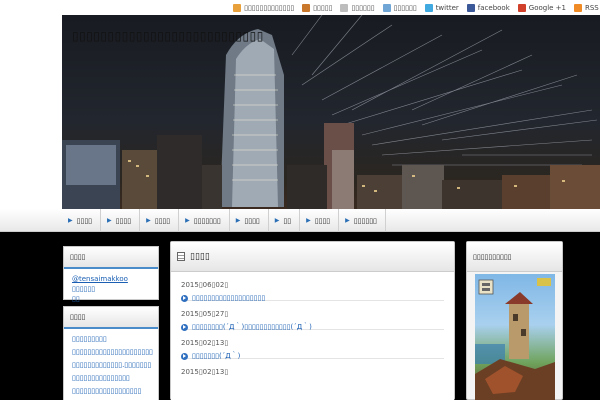 The height and width of the screenshot is (400, 600). Describe the element at coordinates (344, 7) in the screenshot. I see `mail-icon` at that location.